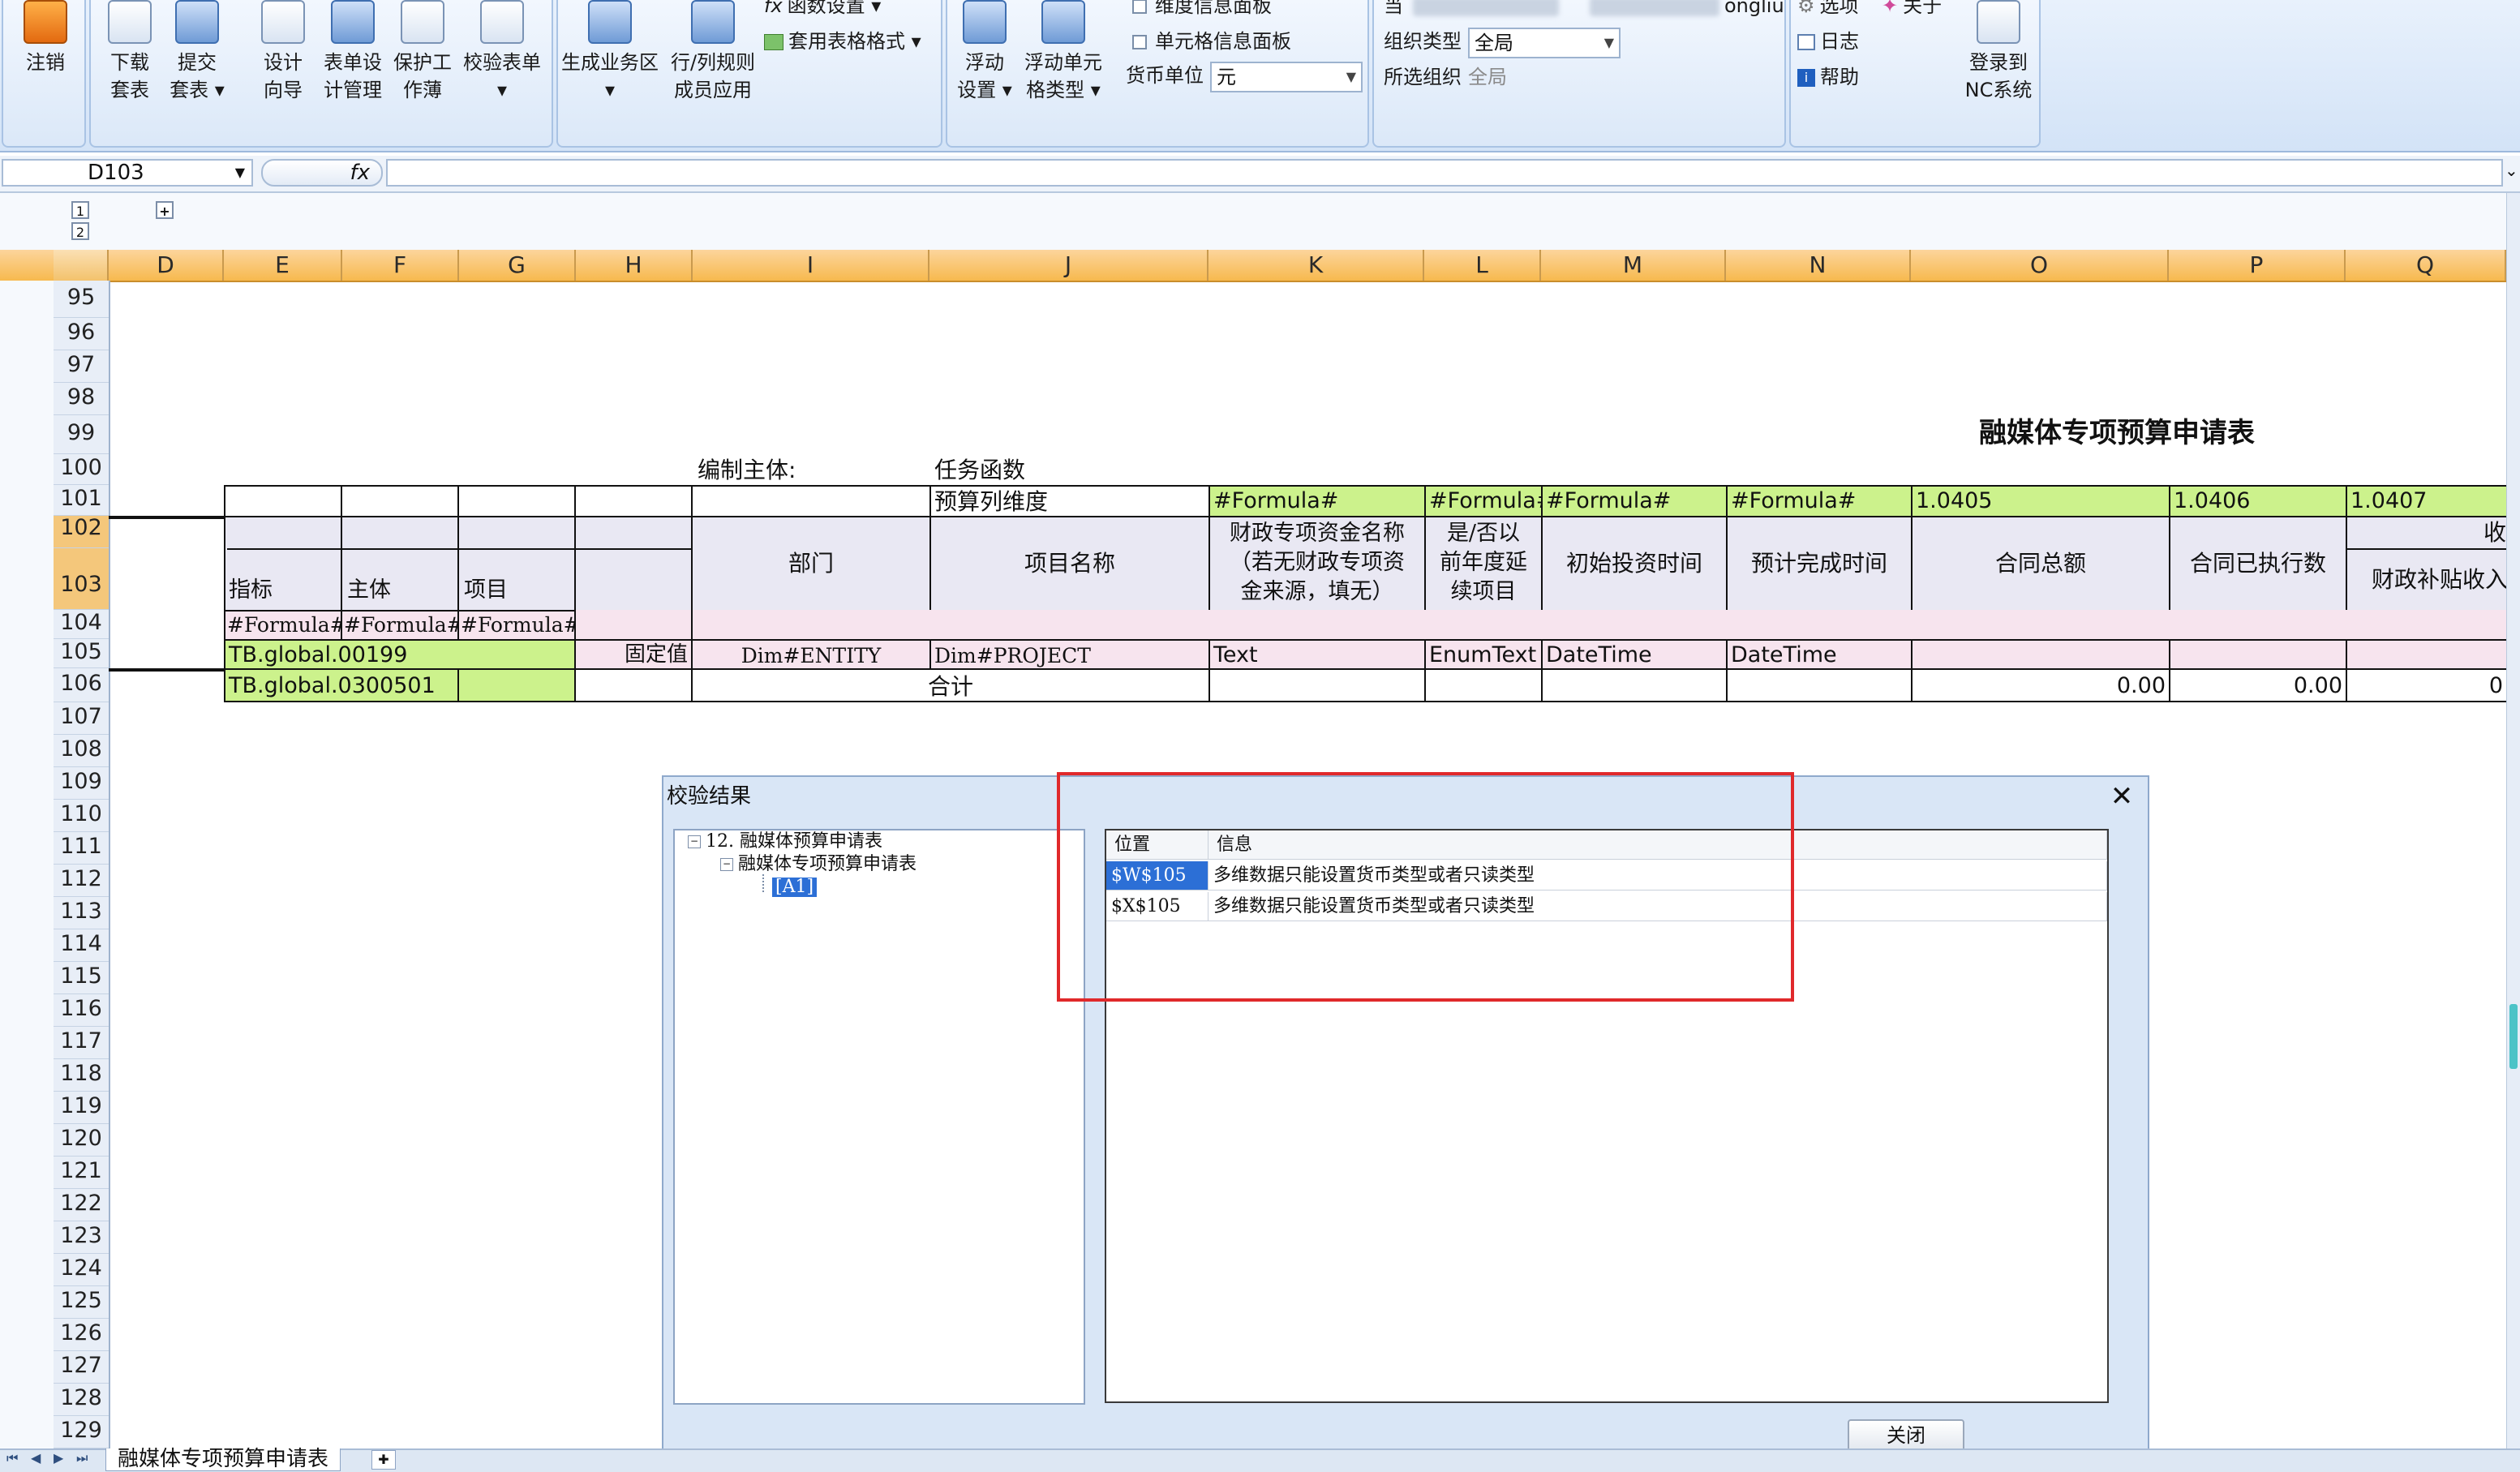 The image size is (2520, 1472). I want to click on float-cell-type-button: 浮动单元 格类型 ▾, so click(1063, 52).